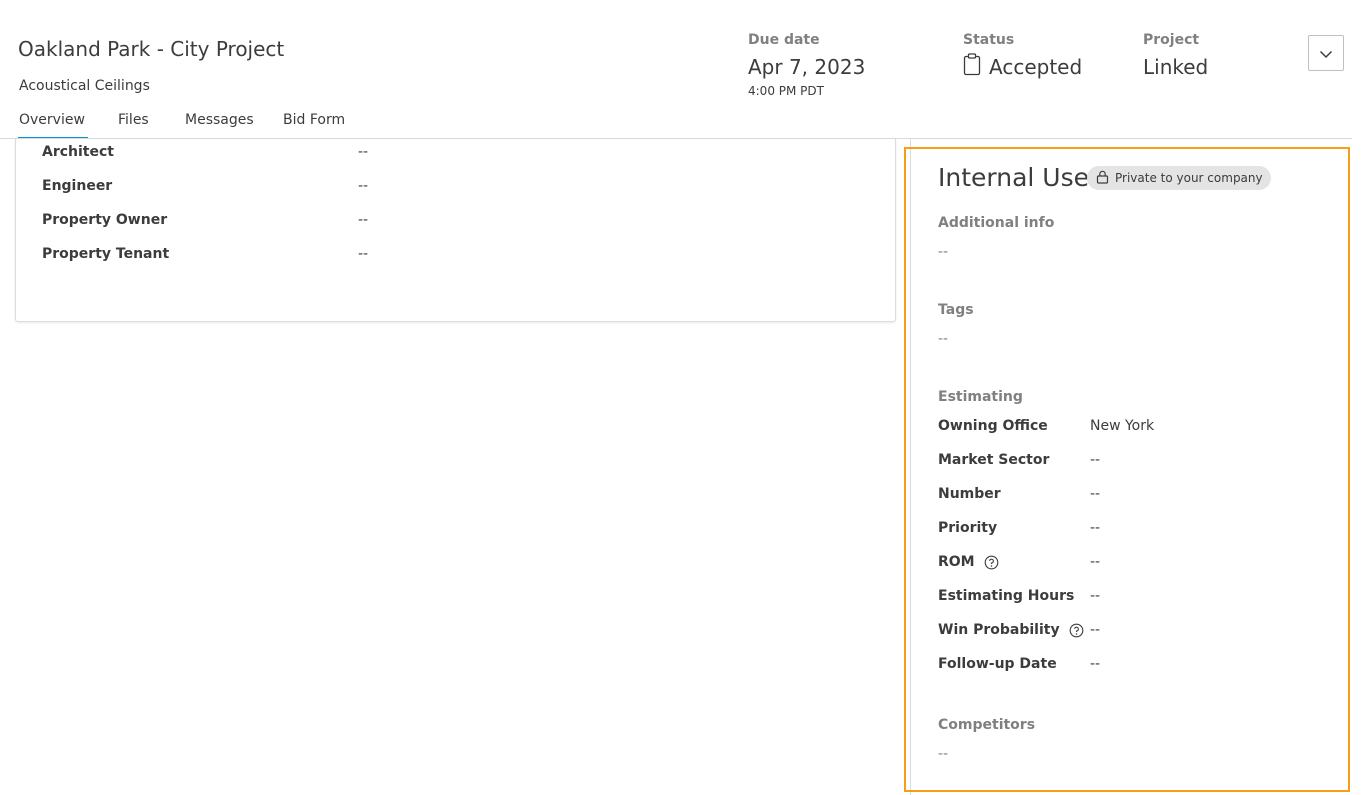 The width and height of the screenshot is (1368, 795). Describe the element at coordinates (363, 152) in the screenshot. I see `architect-value: --` at that location.